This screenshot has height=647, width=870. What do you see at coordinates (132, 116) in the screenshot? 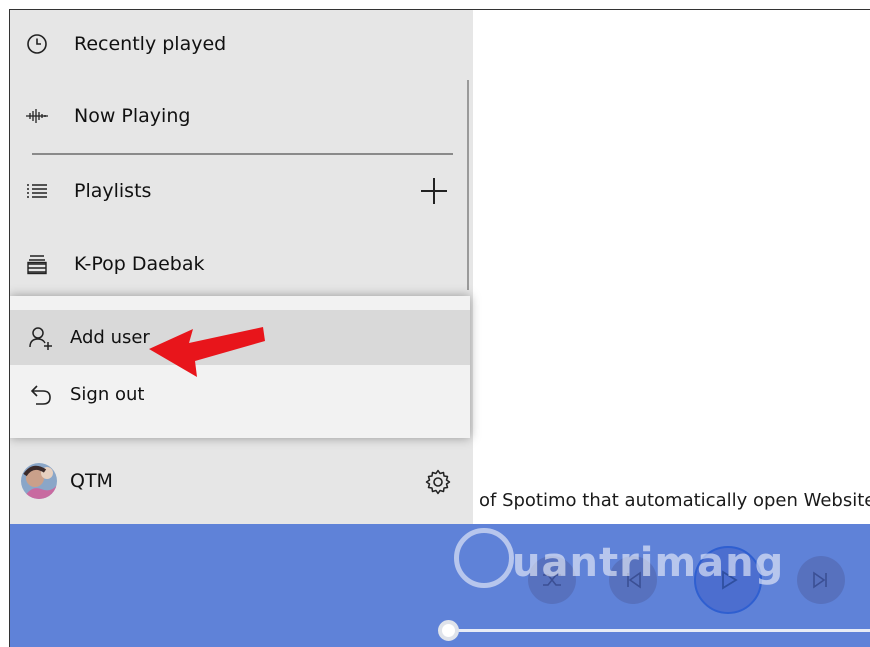
I see `nav-item-label: Now Playing` at bounding box center [132, 116].